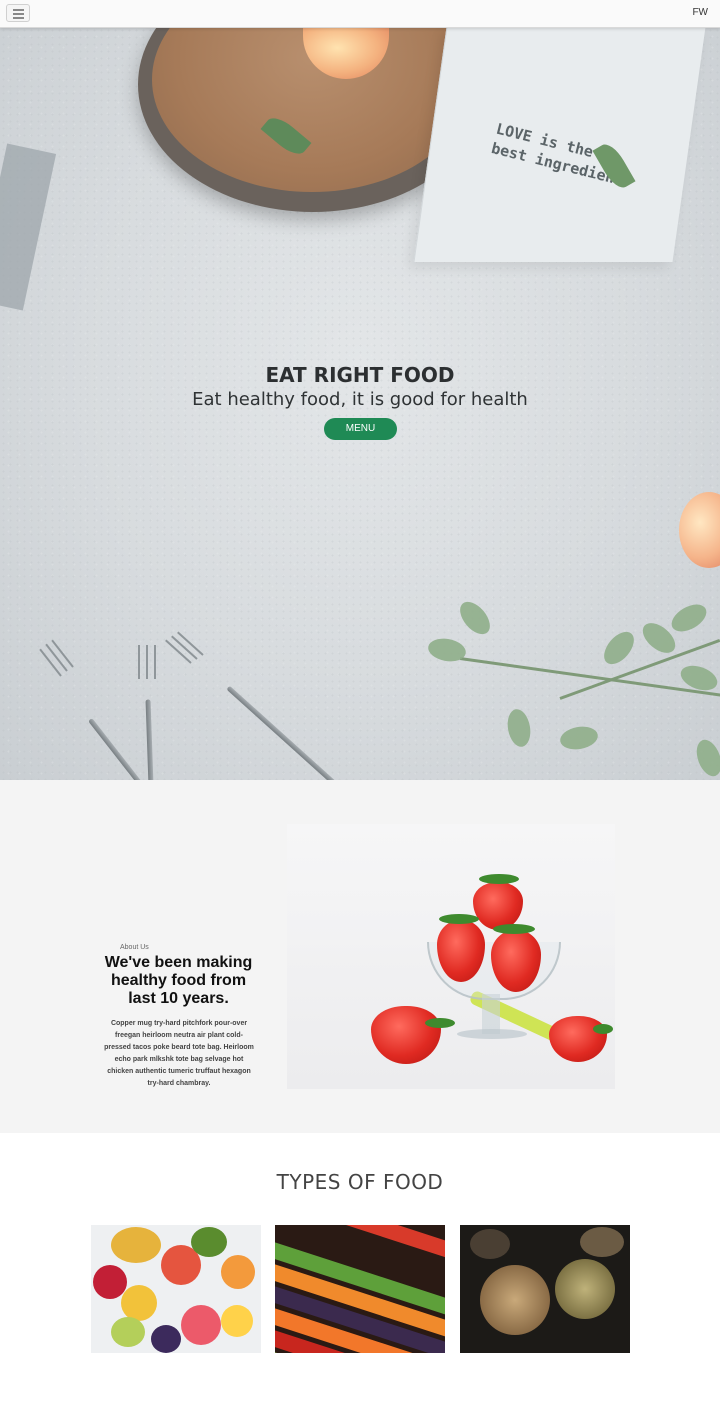  What do you see at coordinates (176, 1289) in the screenshot?
I see `fruits-card-image` at bounding box center [176, 1289].